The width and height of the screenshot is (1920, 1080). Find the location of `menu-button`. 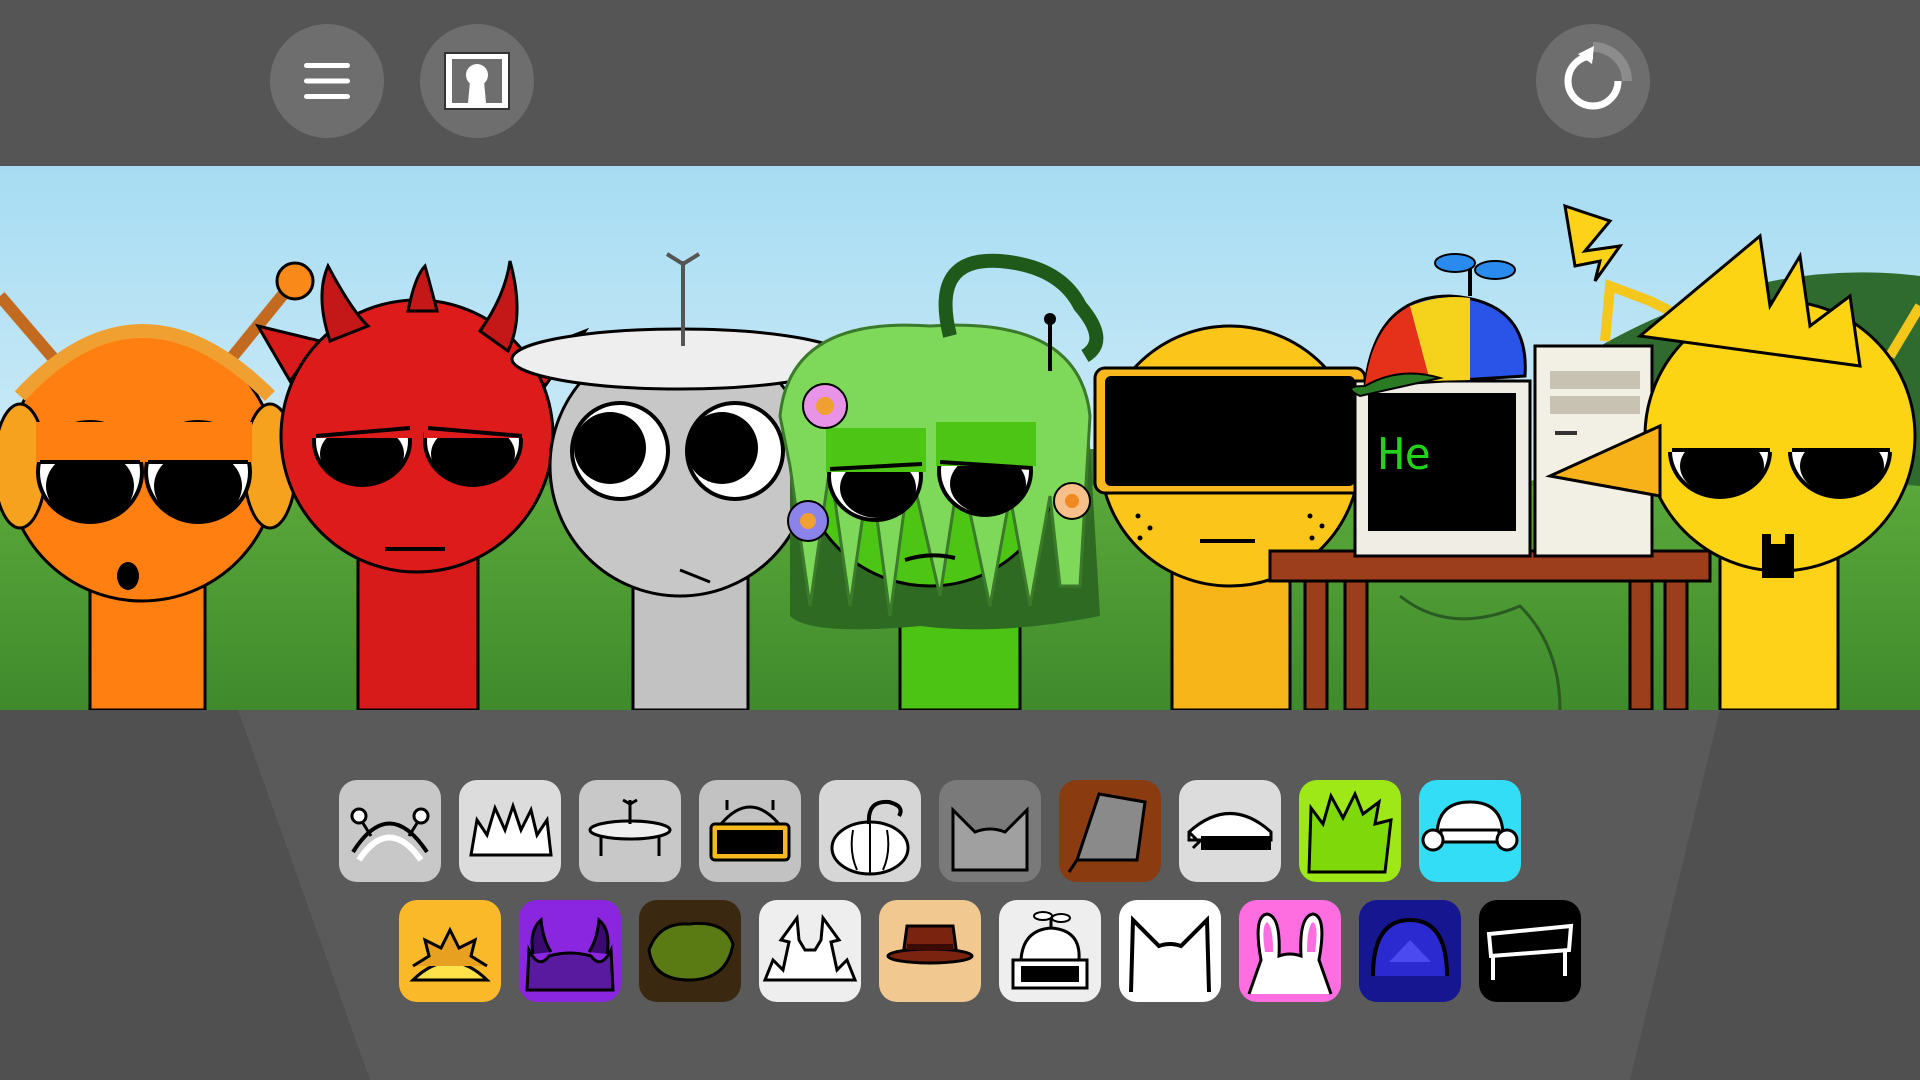

menu-button is located at coordinates (327, 81).